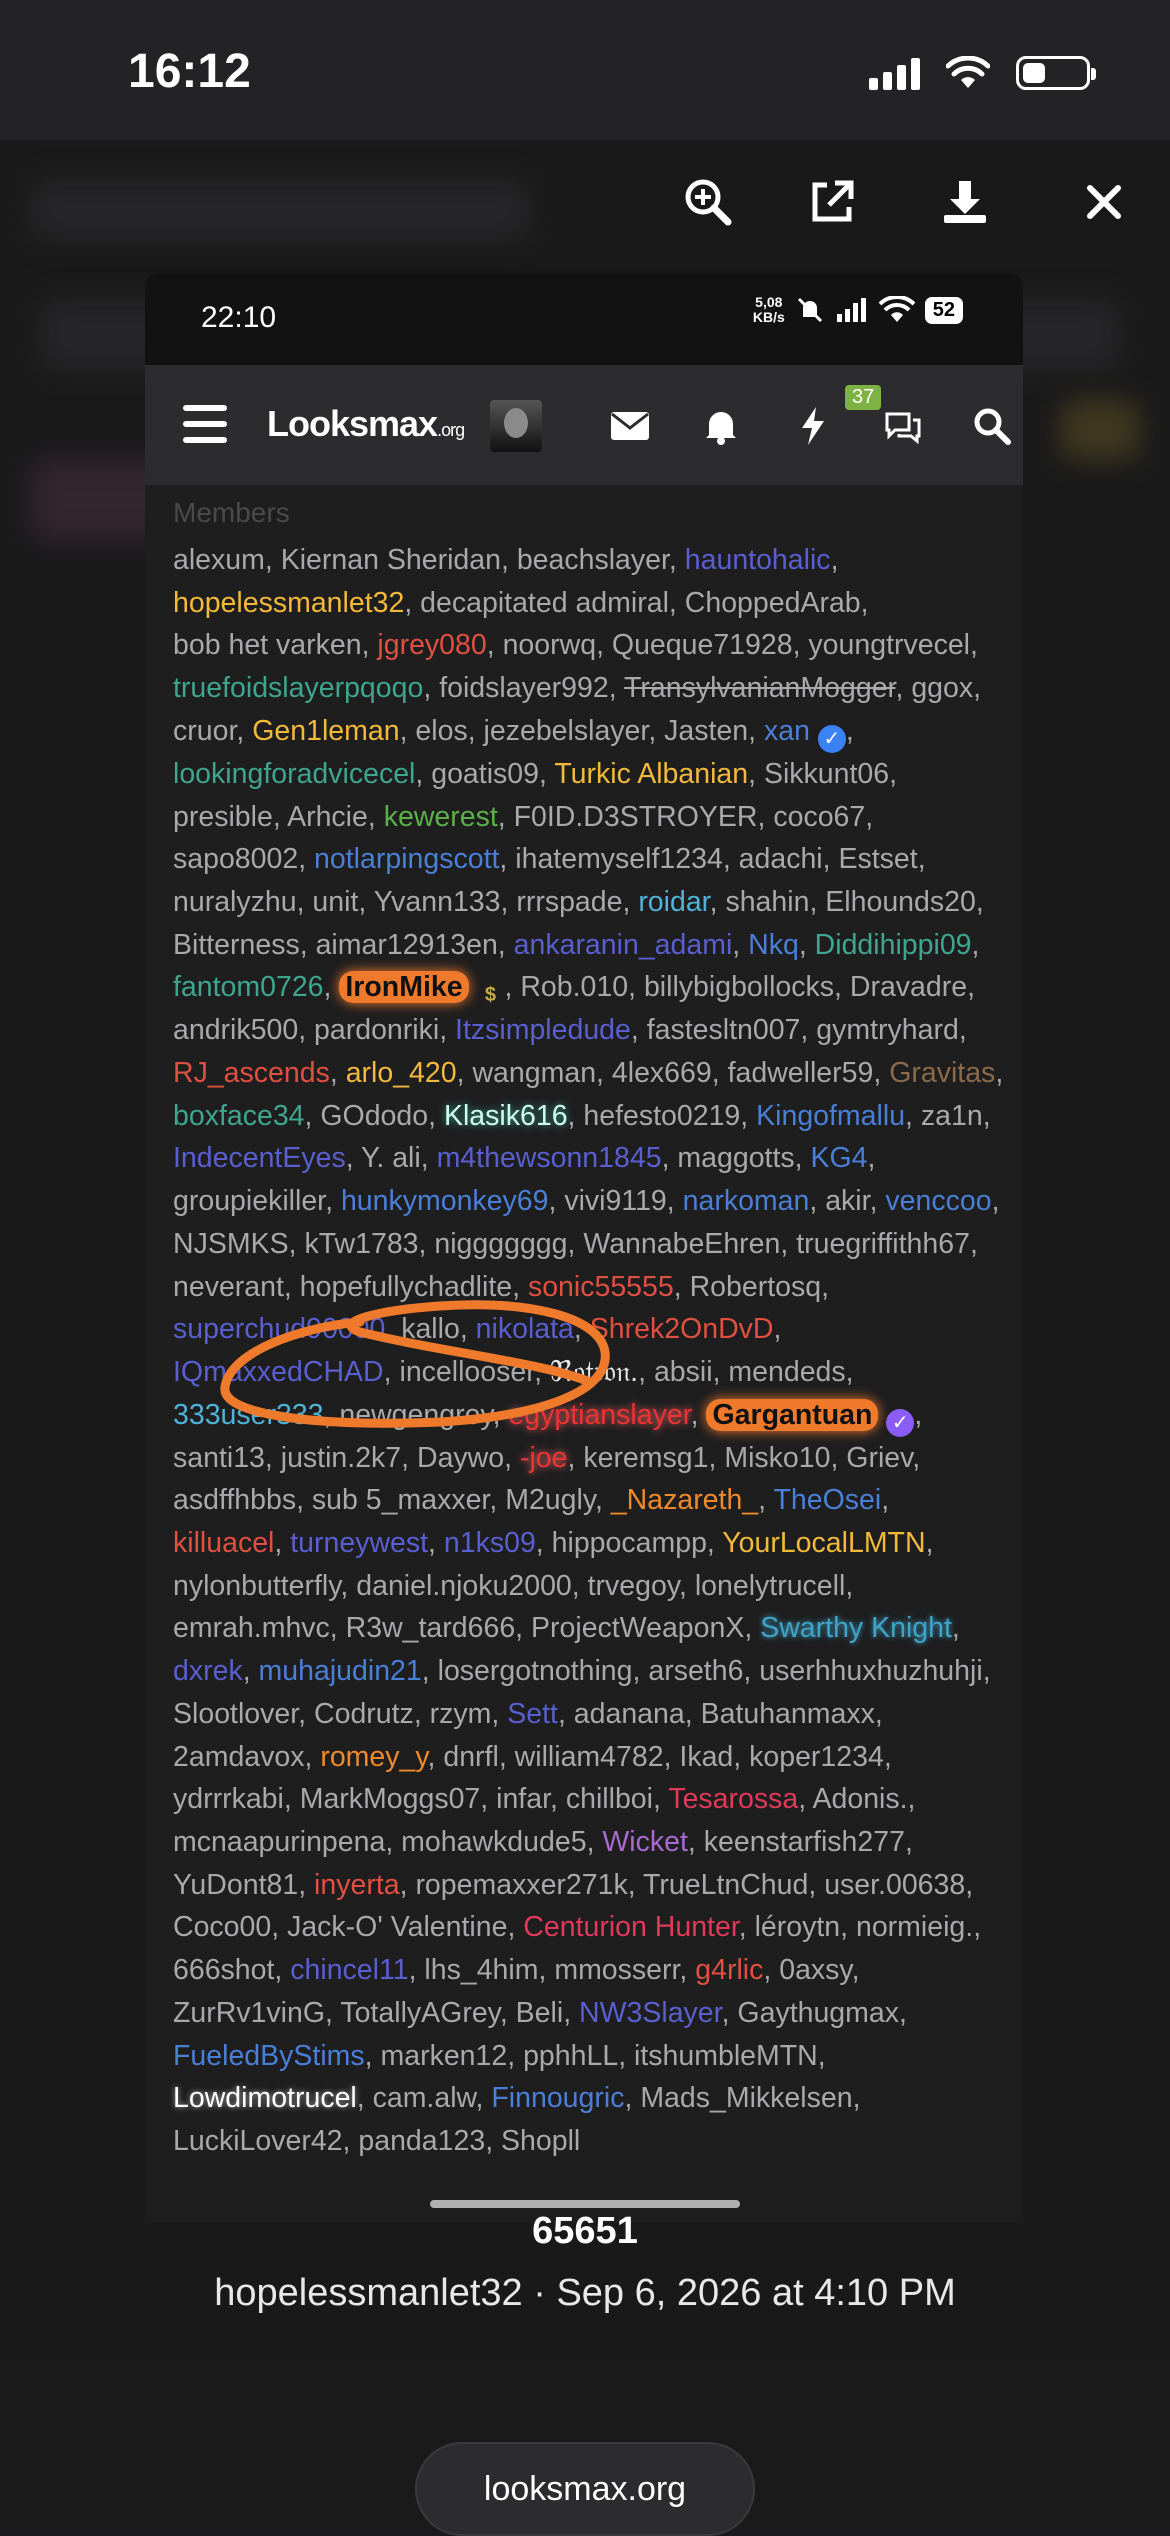  What do you see at coordinates (373, 1757) in the screenshot?
I see `member-link: romey_y` at bounding box center [373, 1757].